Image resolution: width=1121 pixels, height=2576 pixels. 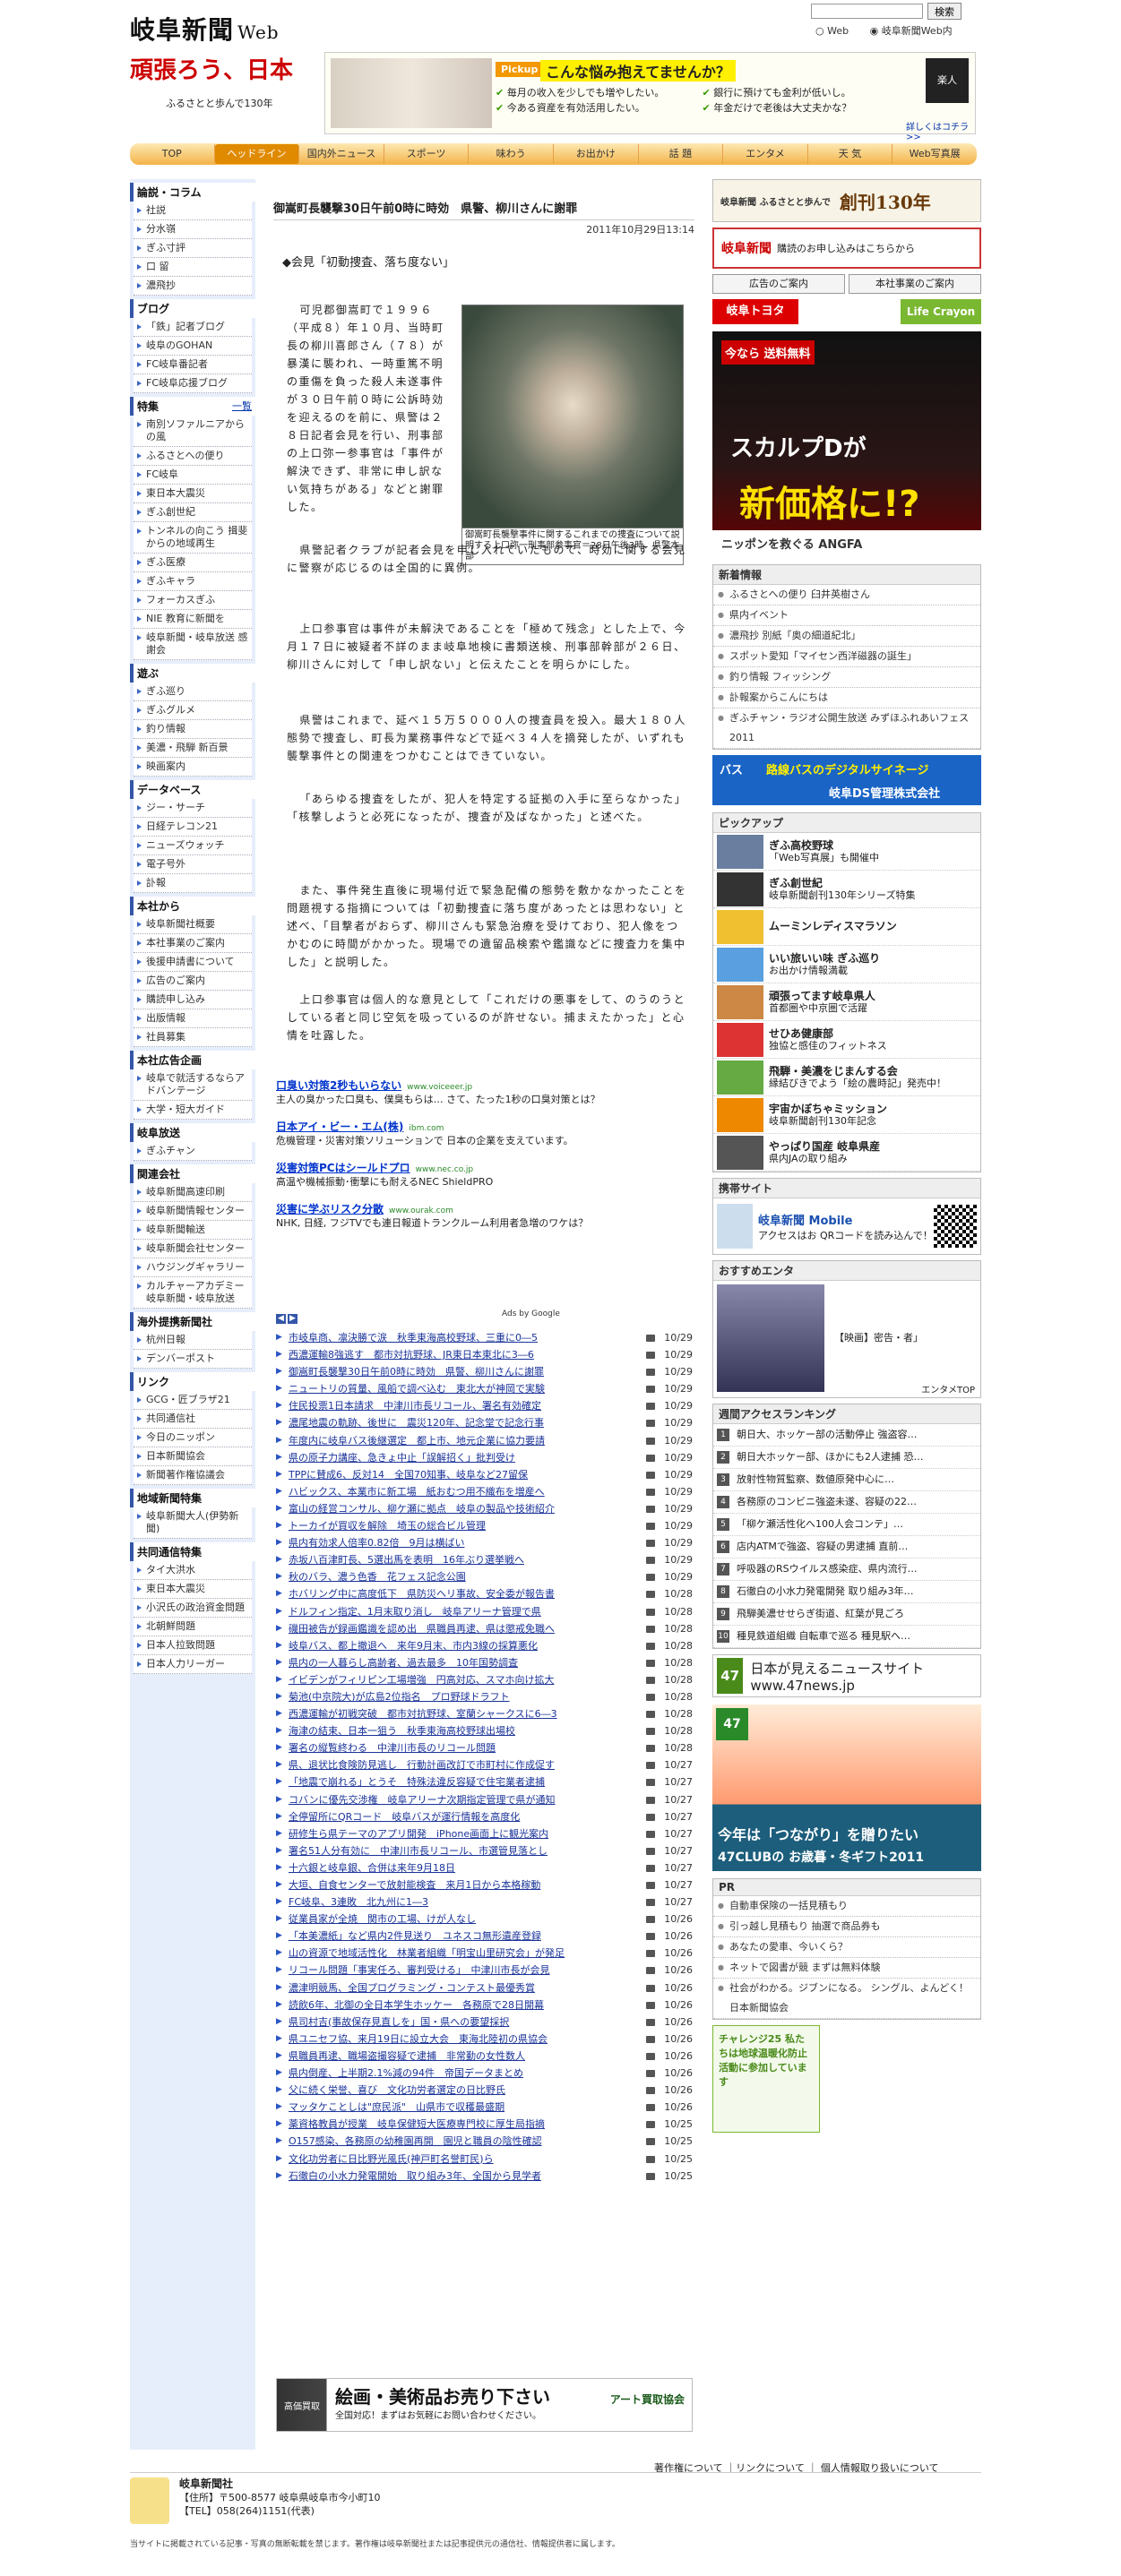 I want to click on news-title: 全停留所にQRコード 岐阜バスが運行情報を高度化, so click(x=466, y=1816).